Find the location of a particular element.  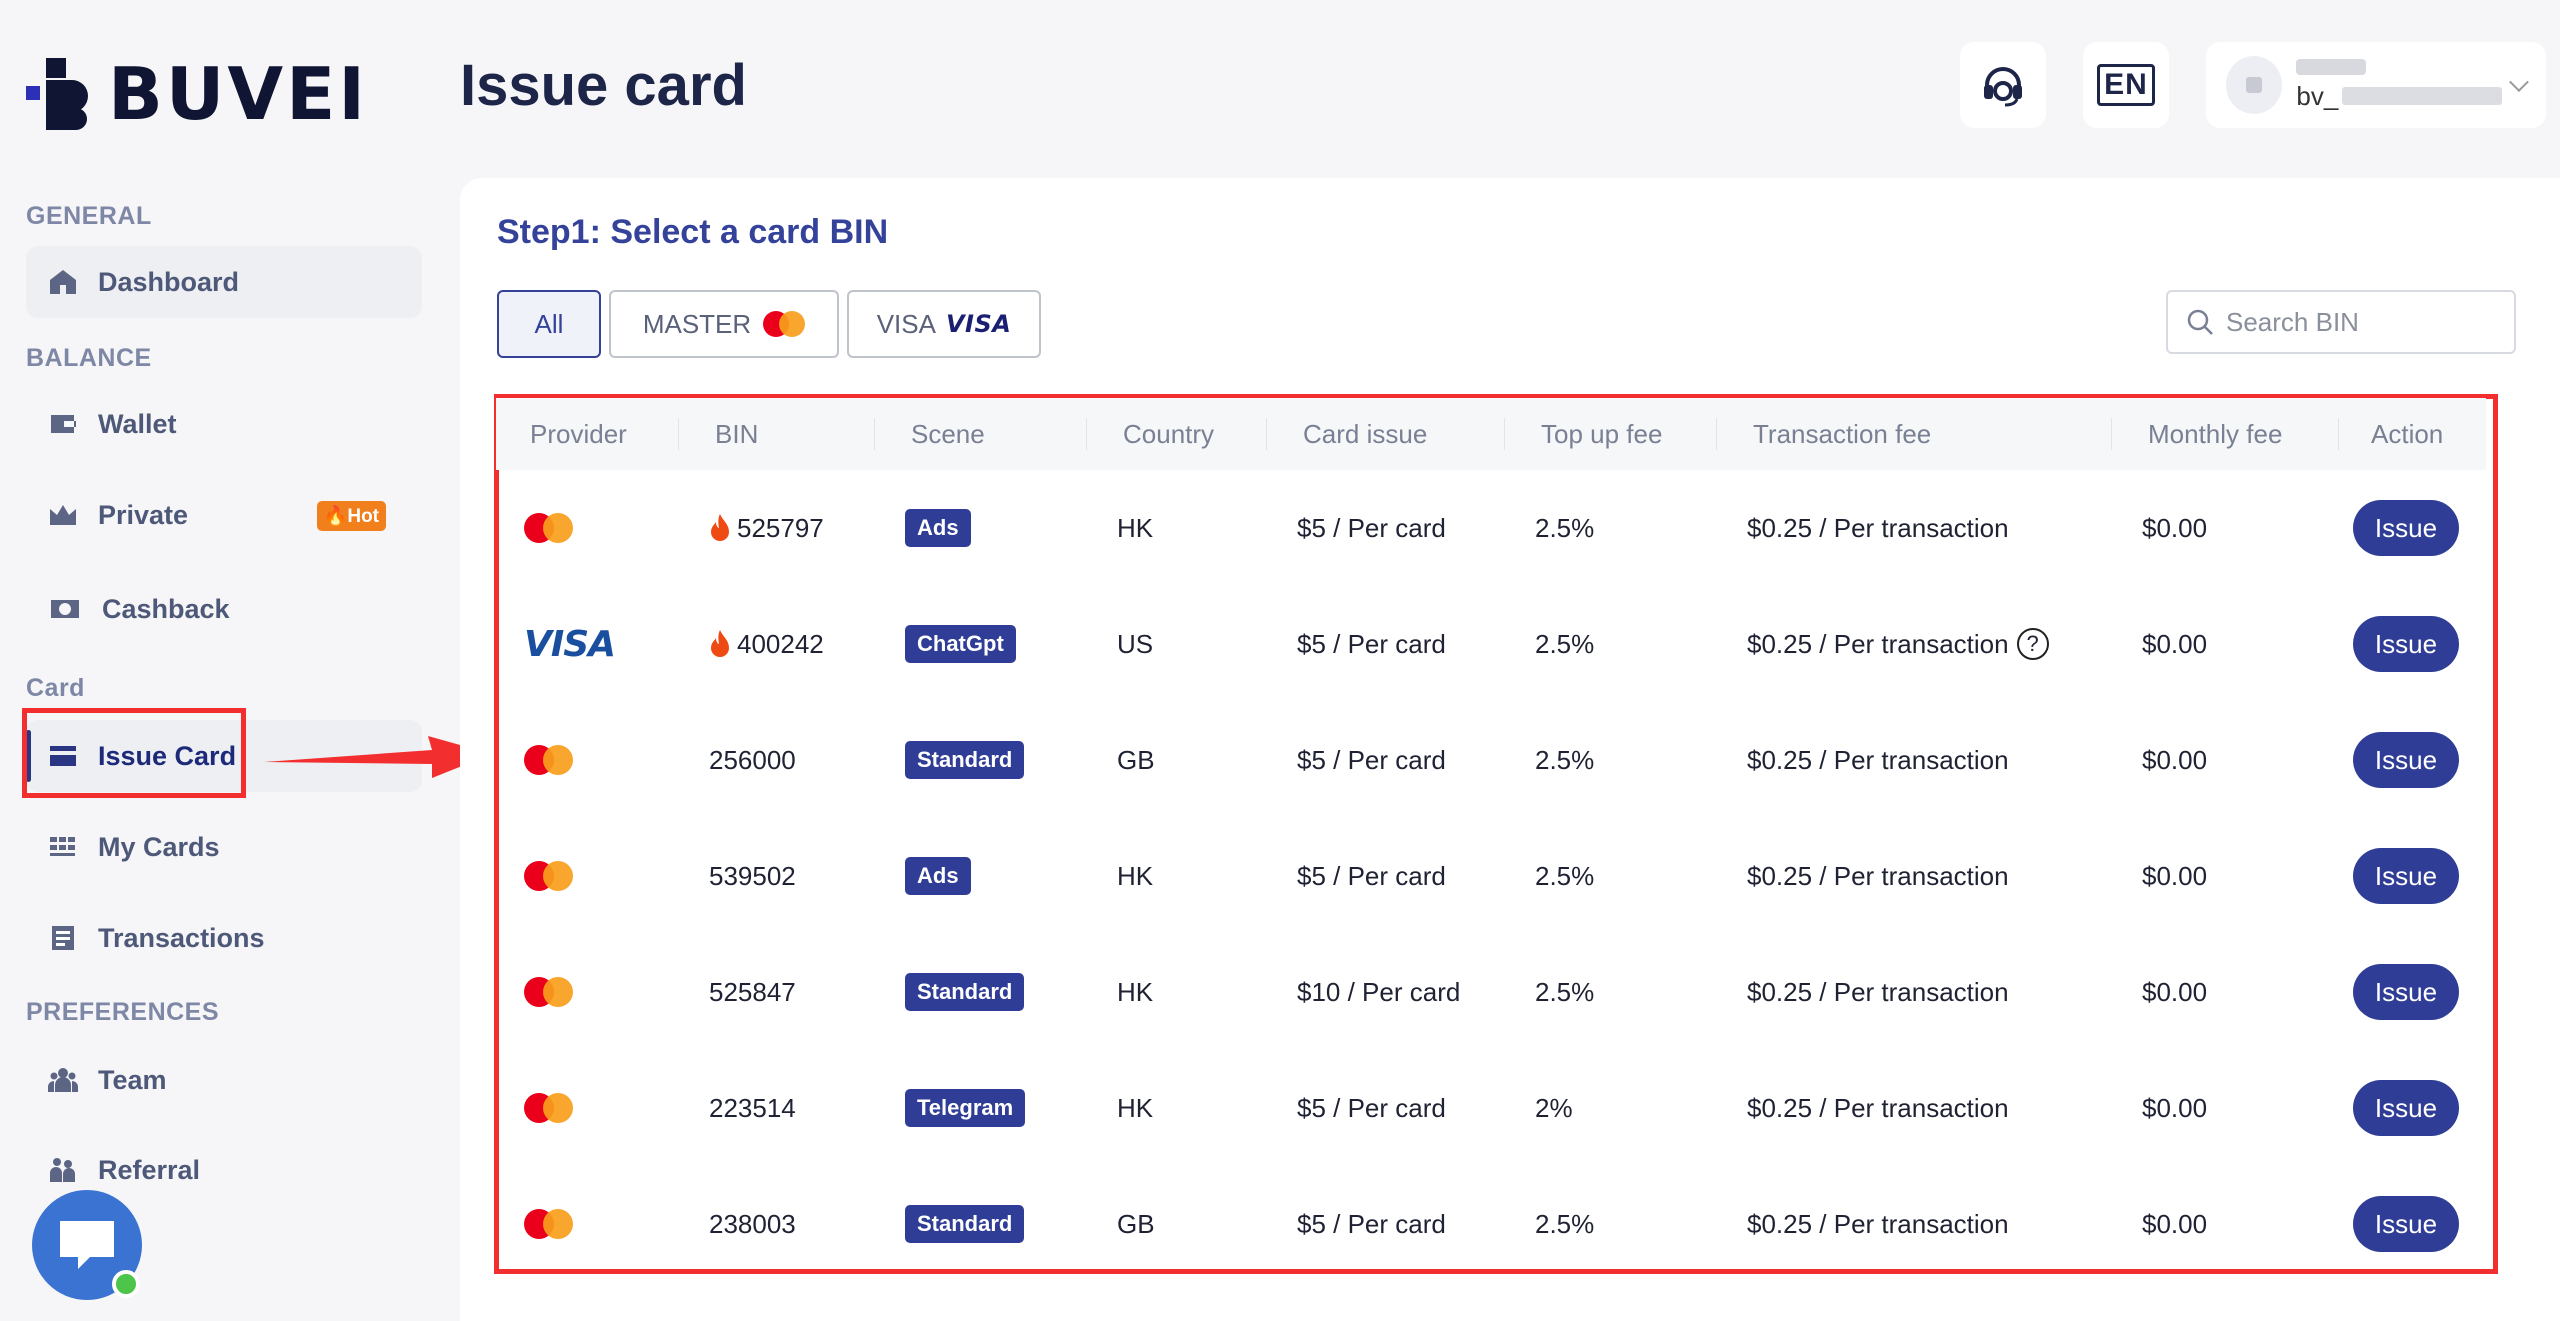

user-id-prefix: bv_ is located at coordinates (2317, 95).